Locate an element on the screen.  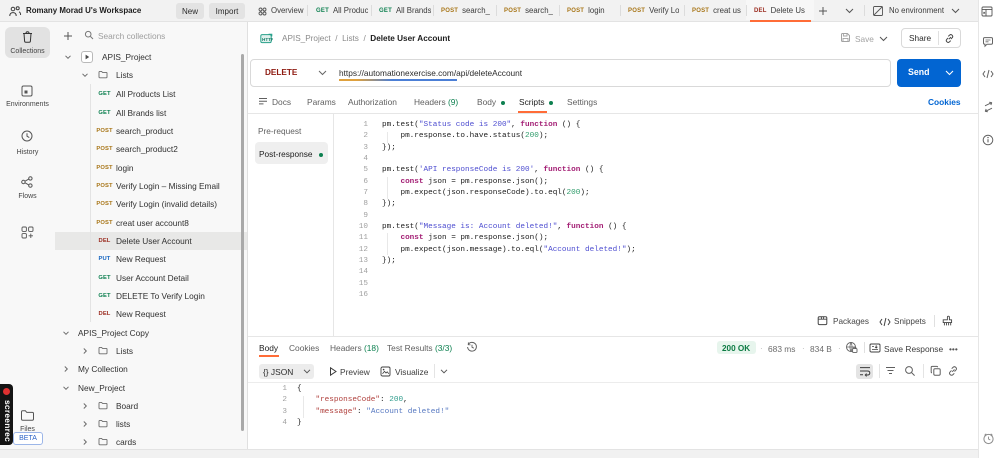
svg-text: HTTP is located at coordinates (267, 39).